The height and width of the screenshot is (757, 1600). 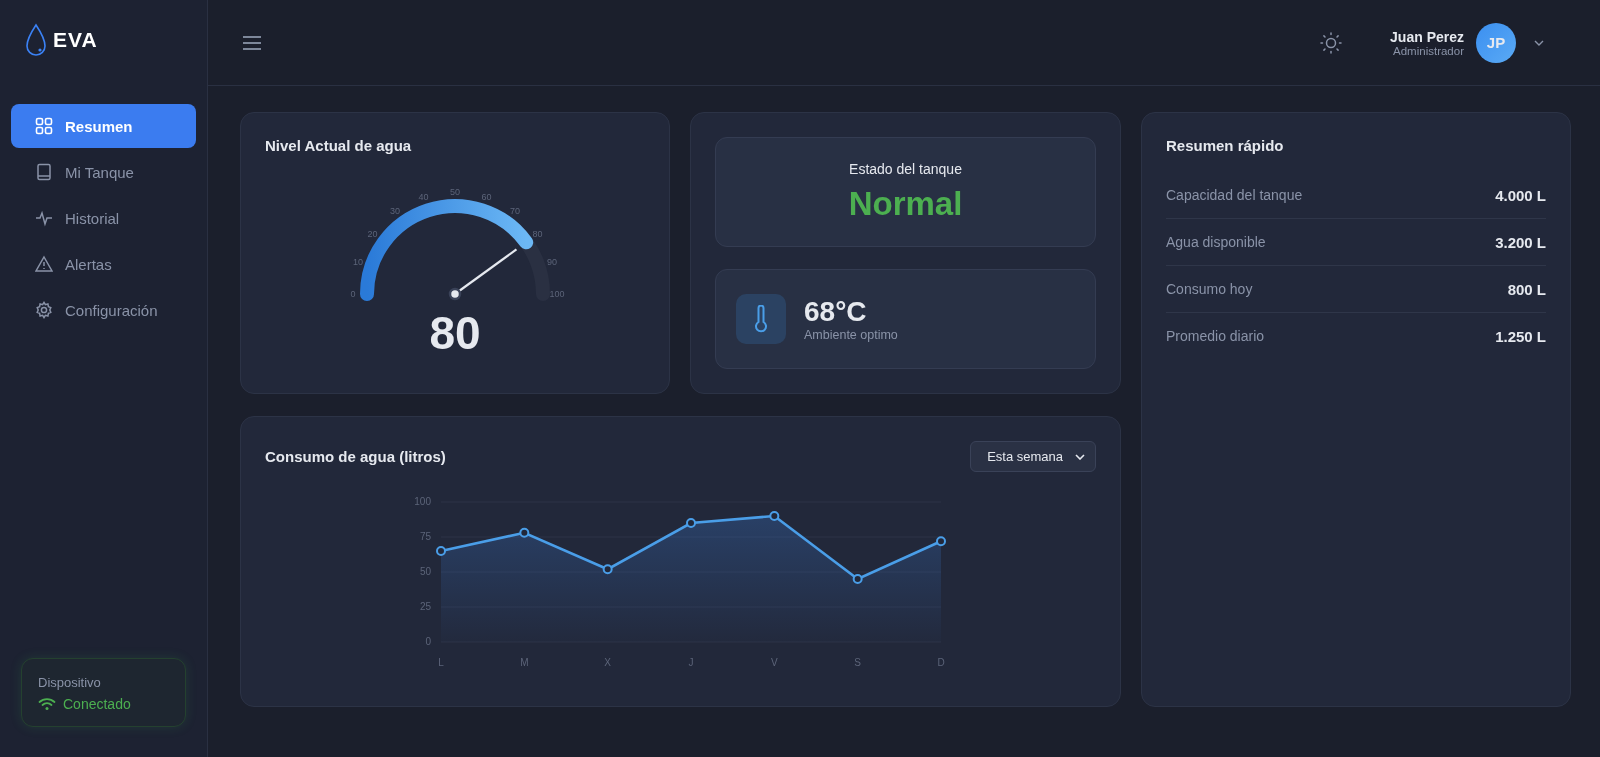 What do you see at coordinates (851, 335) in the screenshot?
I see `temperature-caption: Ambiente optimo` at bounding box center [851, 335].